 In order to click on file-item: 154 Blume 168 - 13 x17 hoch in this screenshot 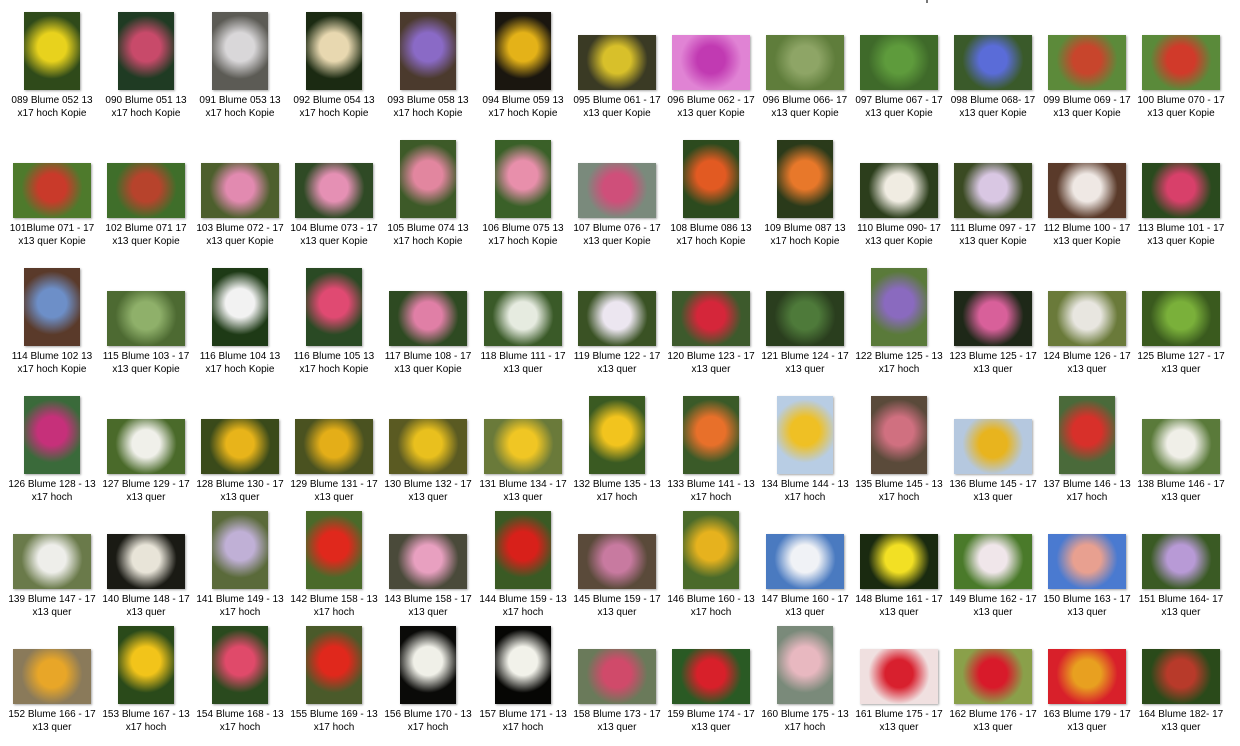, I will do `click(240, 684)`.